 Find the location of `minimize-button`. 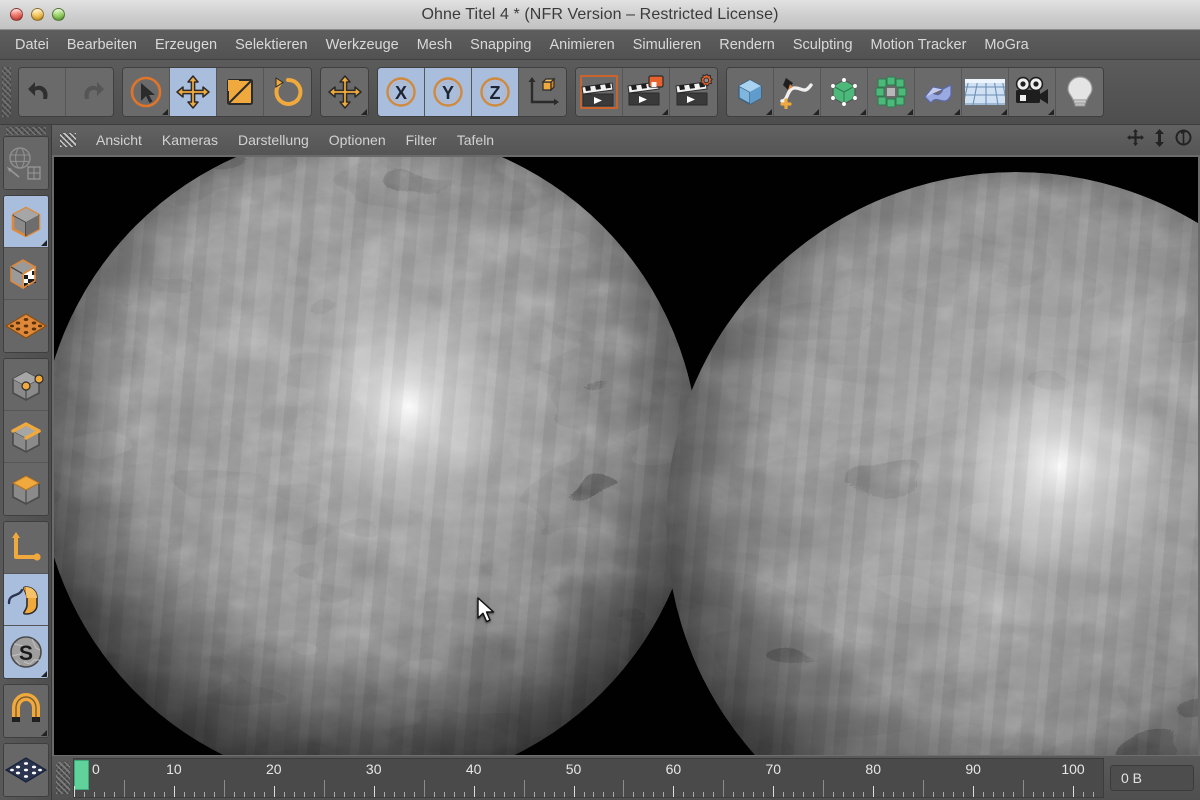

minimize-button is located at coordinates (37, 14).